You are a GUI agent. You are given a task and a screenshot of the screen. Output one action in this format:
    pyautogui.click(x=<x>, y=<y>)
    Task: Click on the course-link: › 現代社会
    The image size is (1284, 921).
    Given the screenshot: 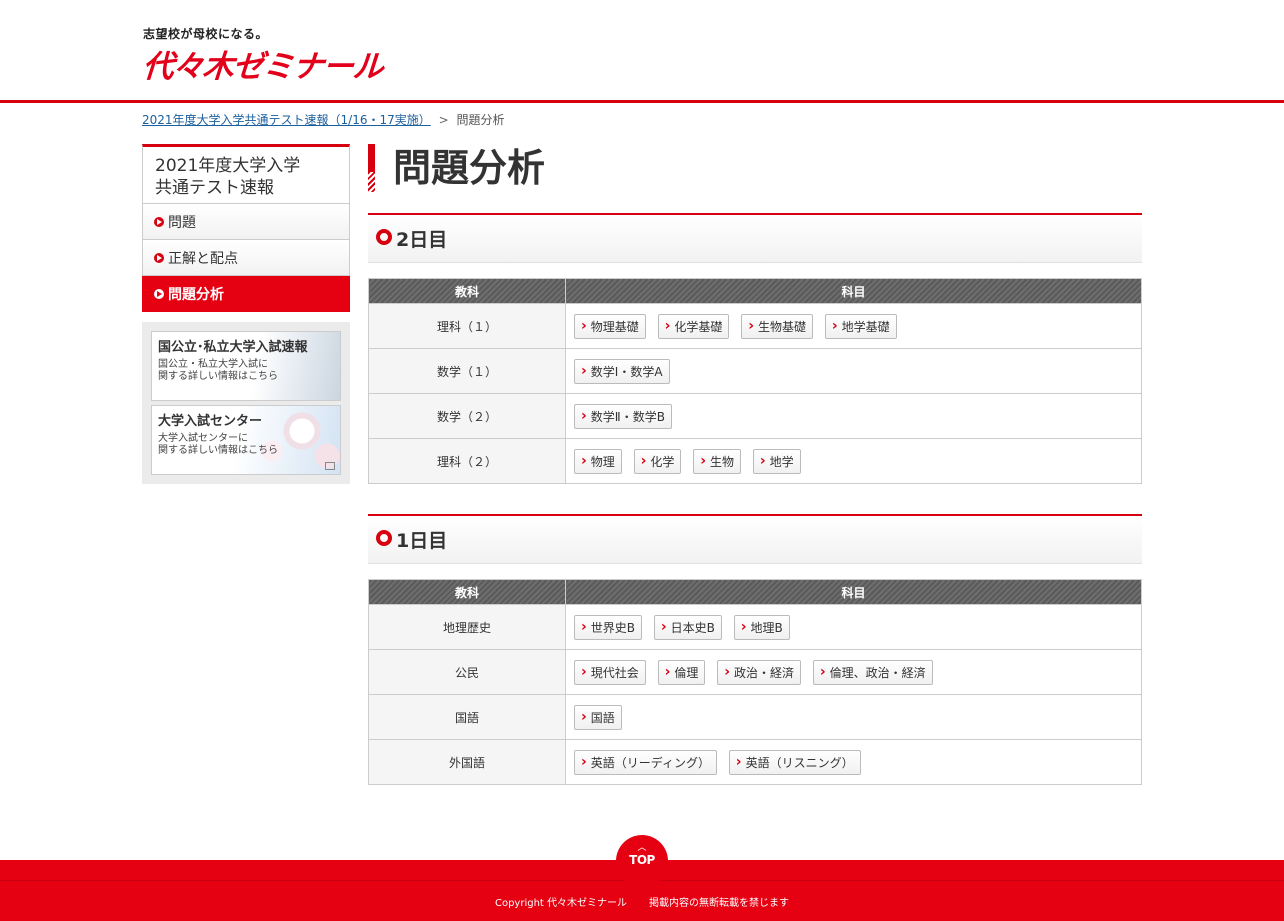 What is the action you would take?
    pyautogui.click(x=610, y=672)
    